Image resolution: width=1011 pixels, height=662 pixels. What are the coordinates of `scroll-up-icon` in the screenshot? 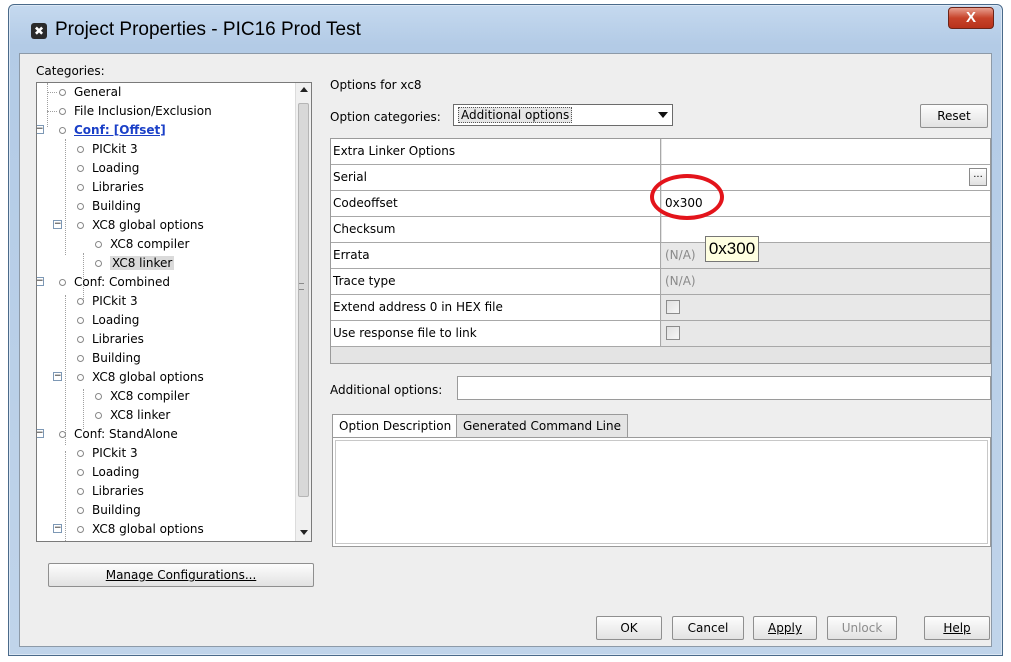 It's located at (304, 89).